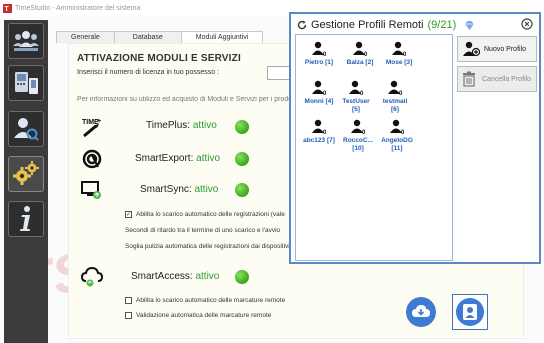  I want to click on info-icon, so click(25, 218).